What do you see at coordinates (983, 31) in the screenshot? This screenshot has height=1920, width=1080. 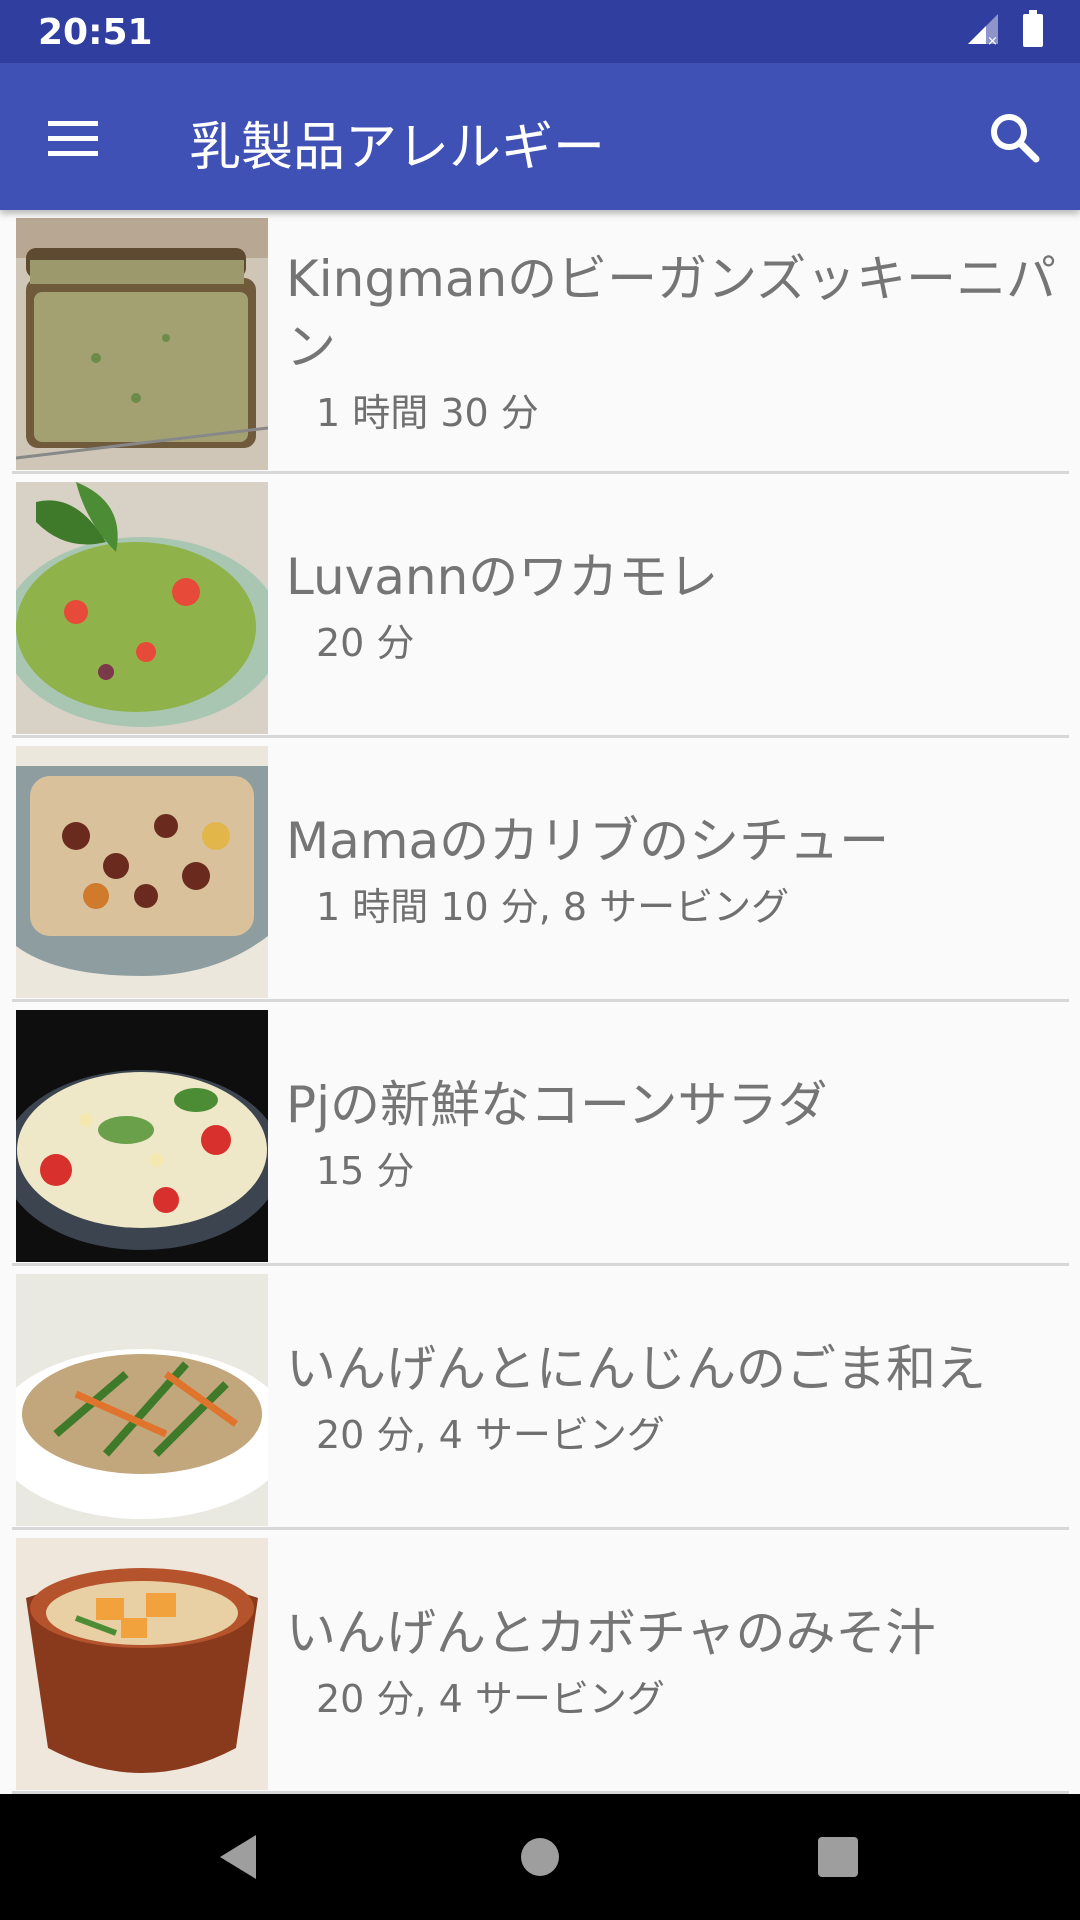 I see `signal-icon: ×` at bounding box center [983, 31].